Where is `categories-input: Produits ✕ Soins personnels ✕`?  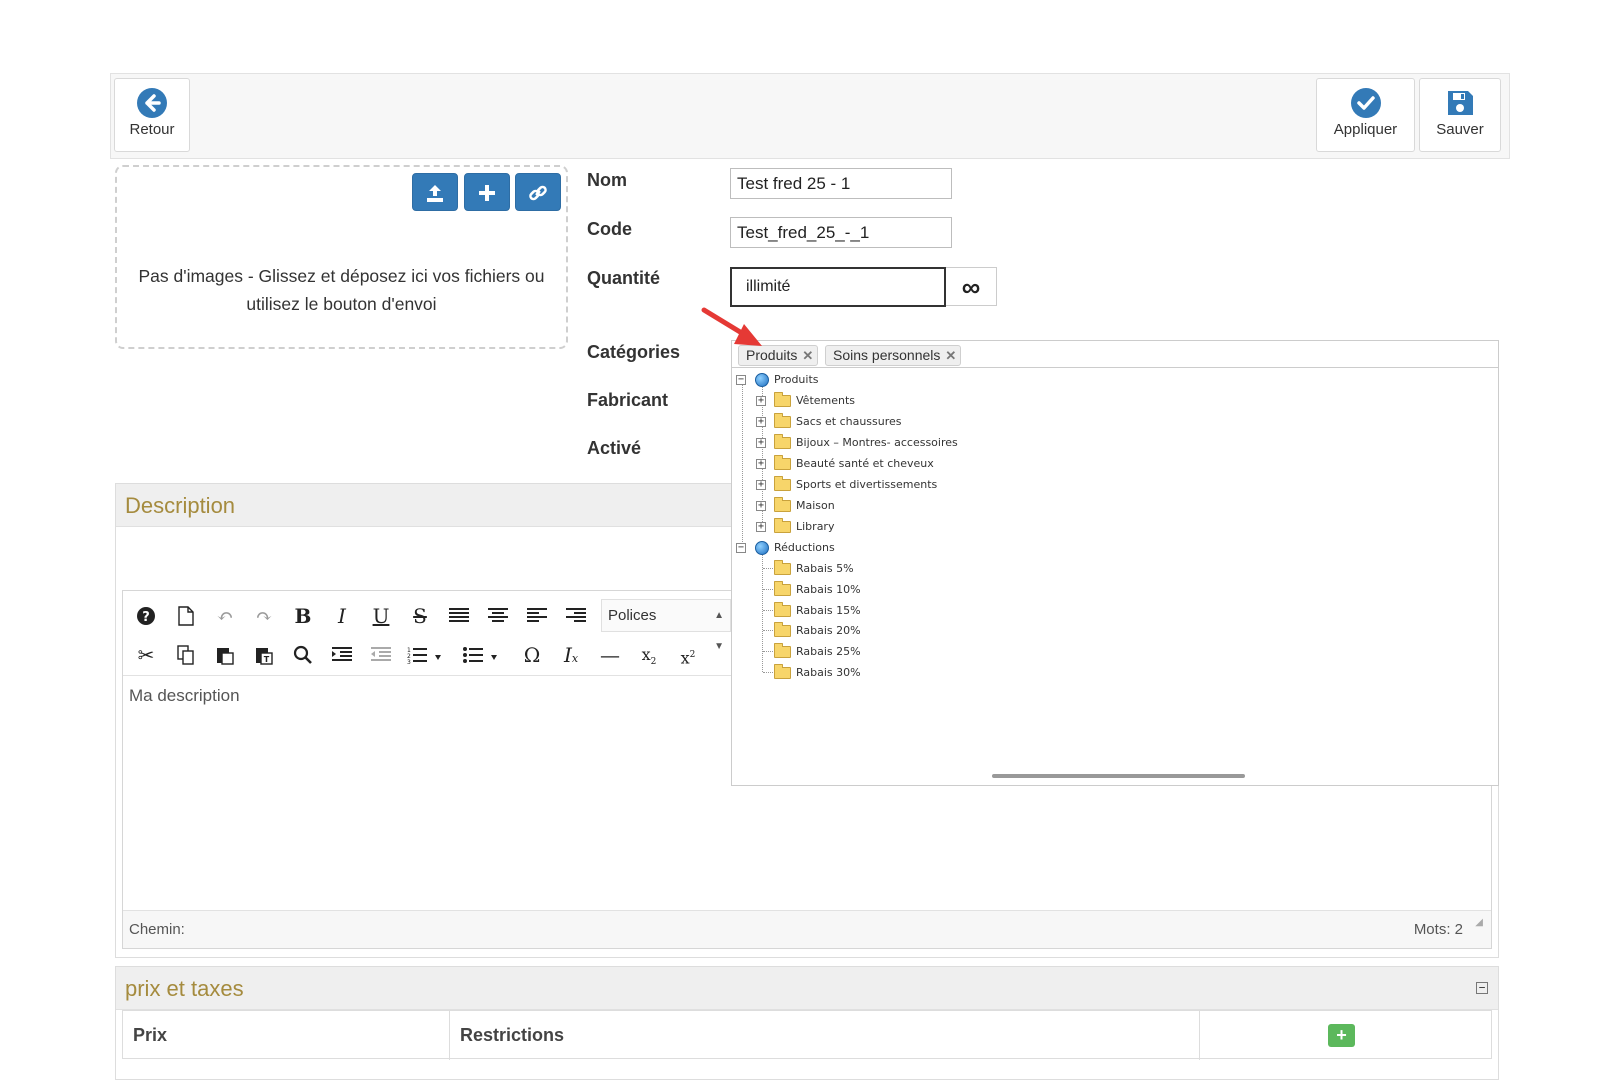
categories-input: Produits ✕ Soins personnels ✕ is located at coordinates (1115, 354).